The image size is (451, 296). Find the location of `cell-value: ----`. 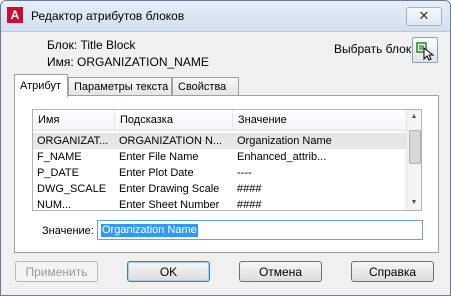

cell-value: ---- is located at coordinates (244, 173).